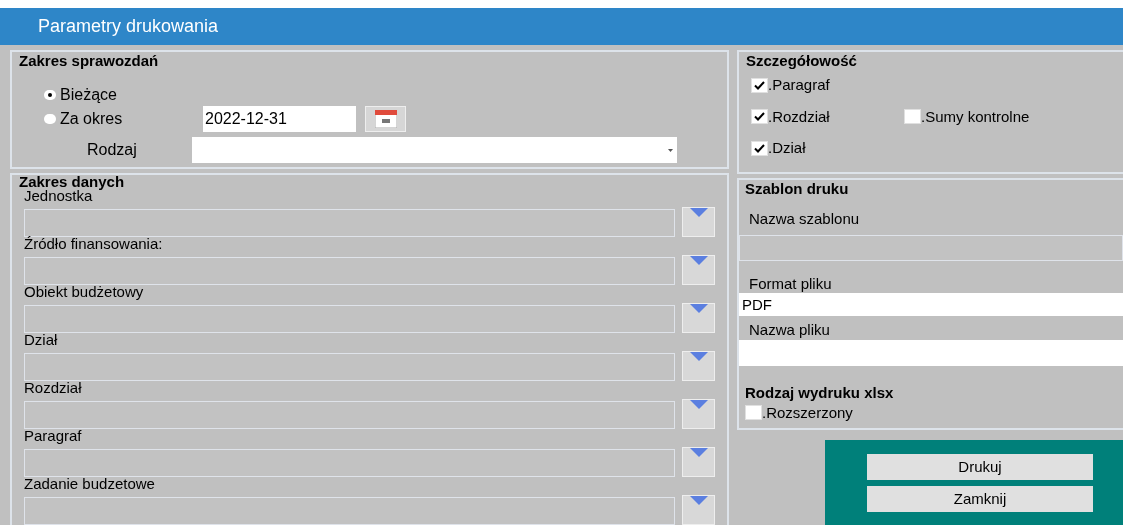  I want to click on field-label: Dział, so click(41, 340).